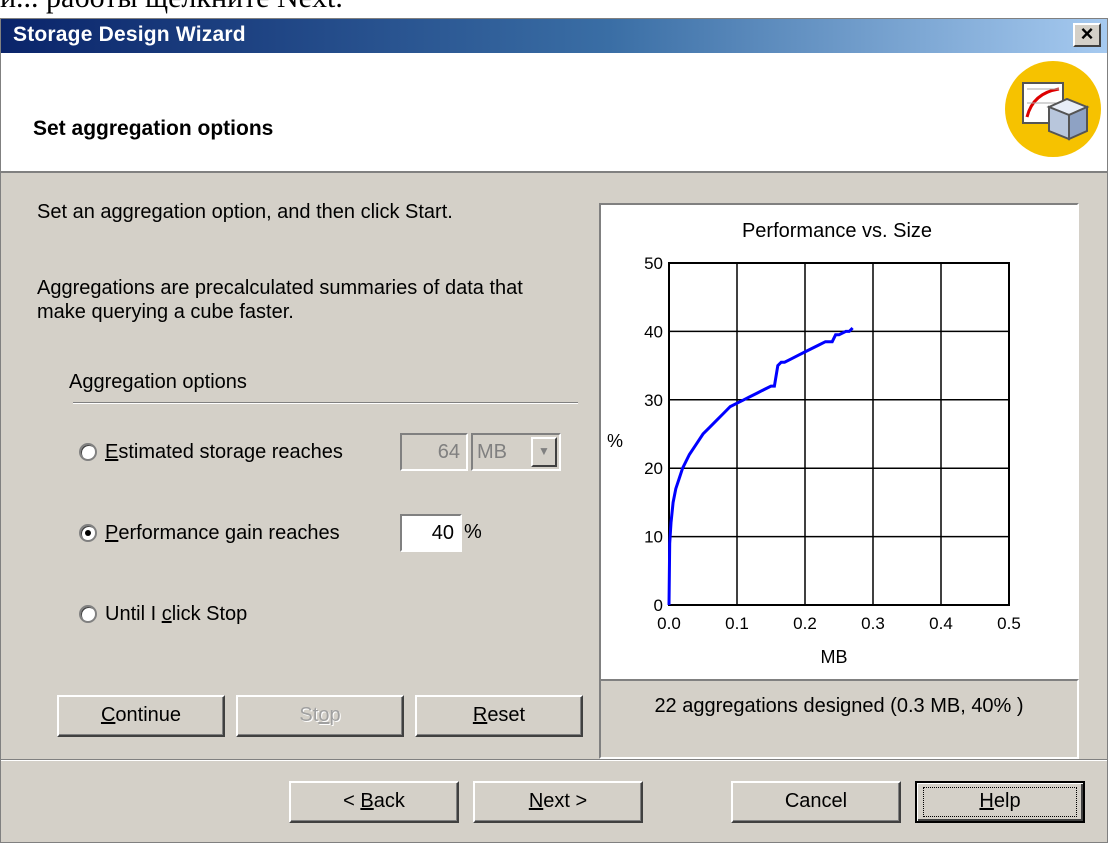 Image resolution: width=1109 pixels, height=843 pixels. I want to click on radio-label-estimated-storage: Estimated storage reaches, so click(224, 451).